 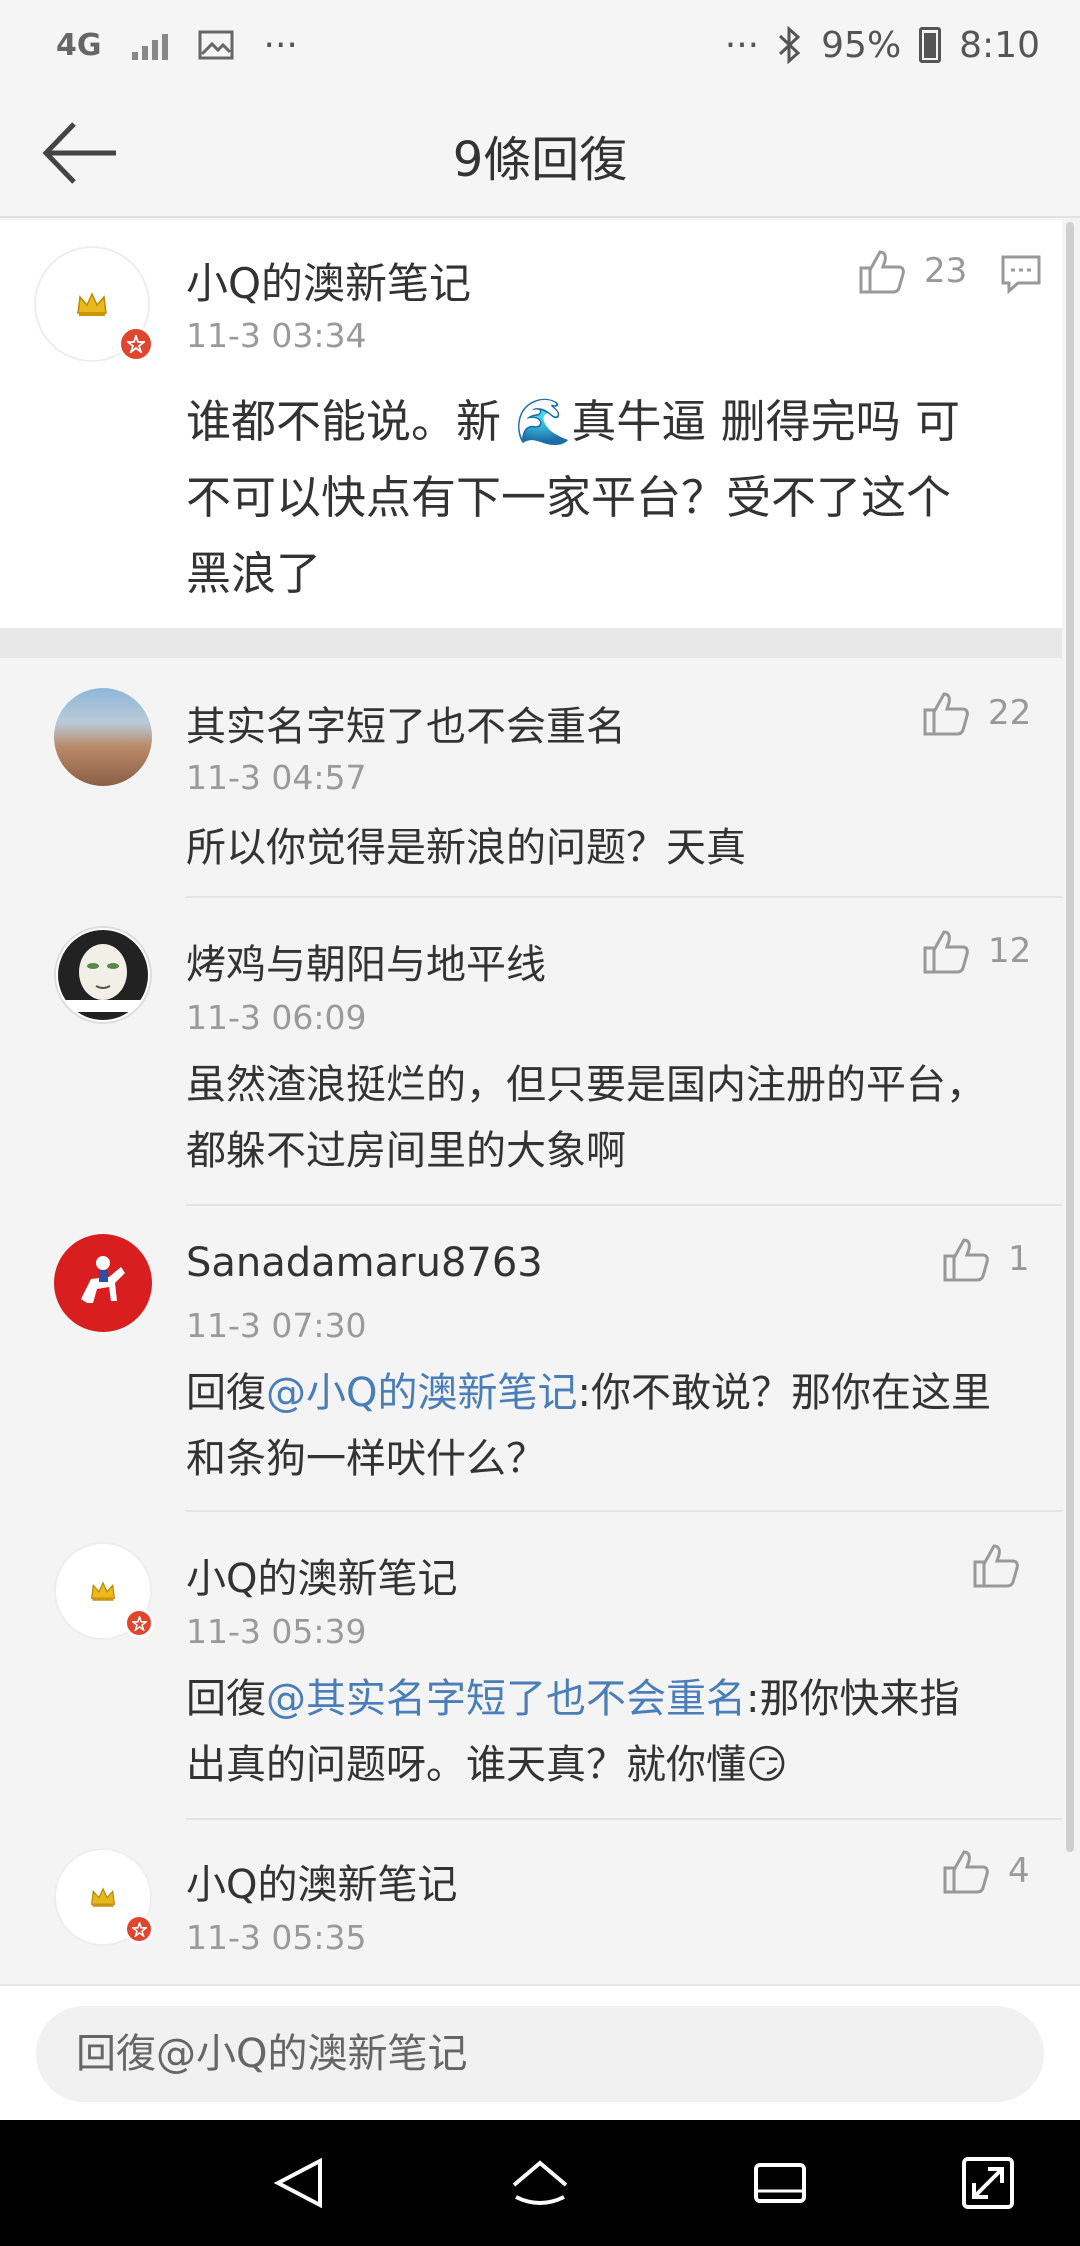 I want to click on reply-text: 回復@其实名字短了也不会重名:那你快来指 出真的问题呀。谁天真？就你懂😏, so click(x=626, y=1732).